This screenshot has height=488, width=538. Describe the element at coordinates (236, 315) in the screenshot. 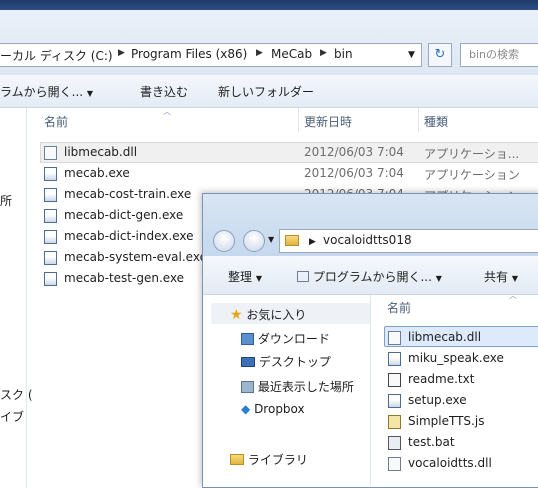

I see `star-icon: ★` at that location.